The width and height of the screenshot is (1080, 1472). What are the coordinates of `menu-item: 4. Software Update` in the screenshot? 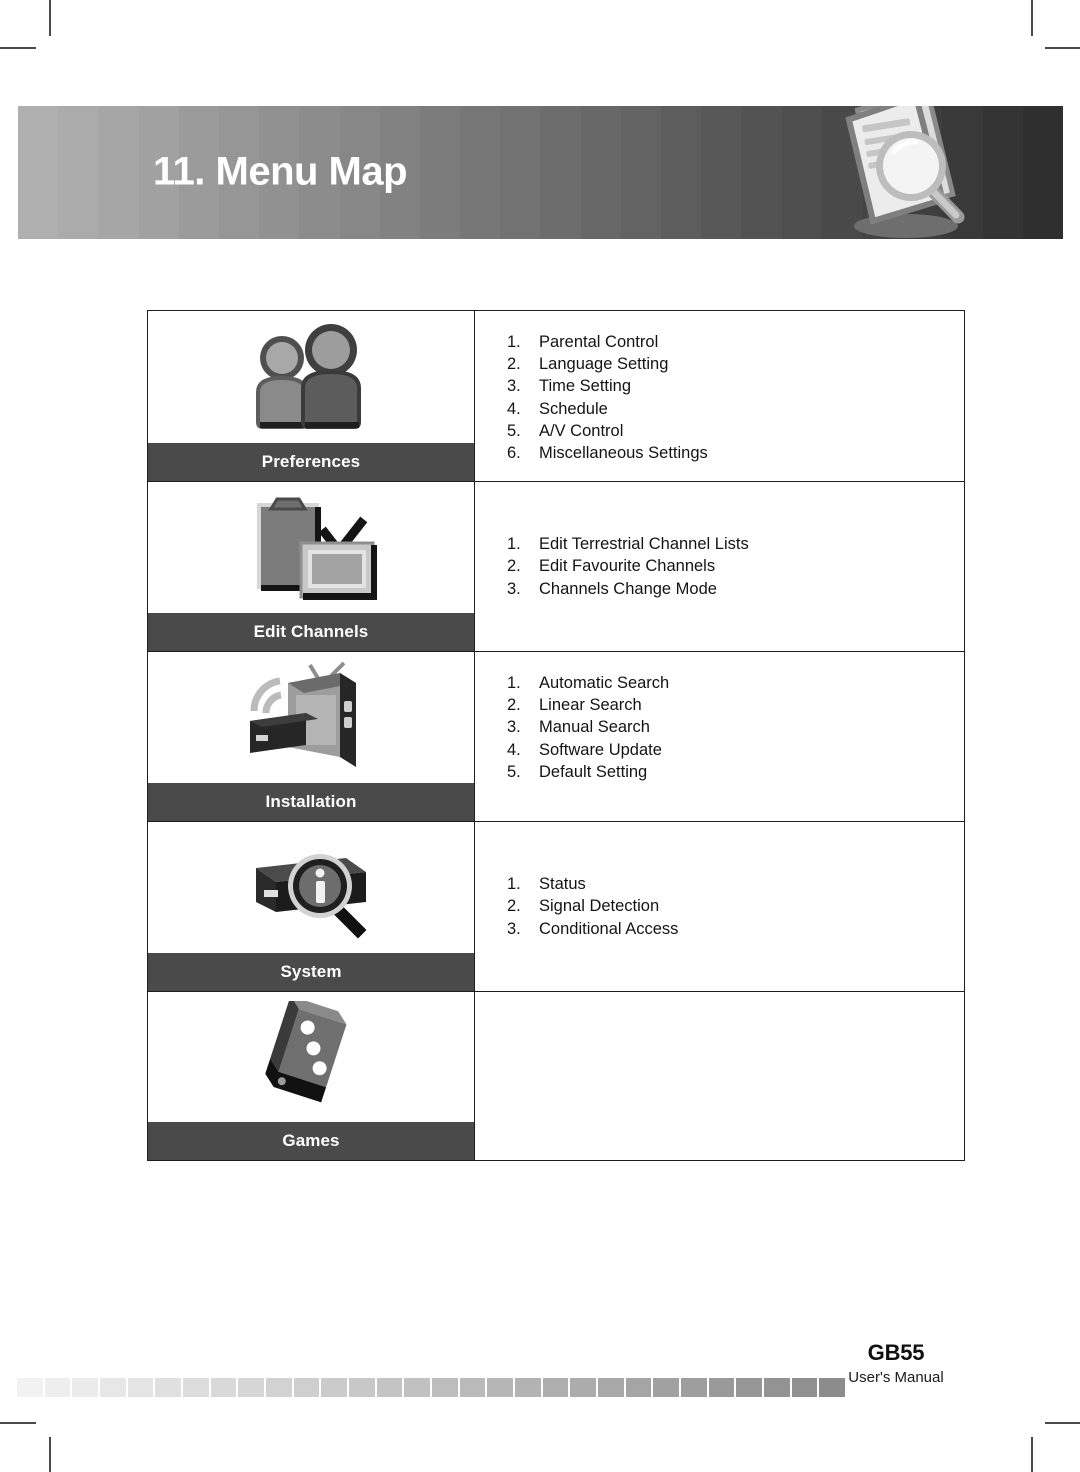 It's located at (588, 750).